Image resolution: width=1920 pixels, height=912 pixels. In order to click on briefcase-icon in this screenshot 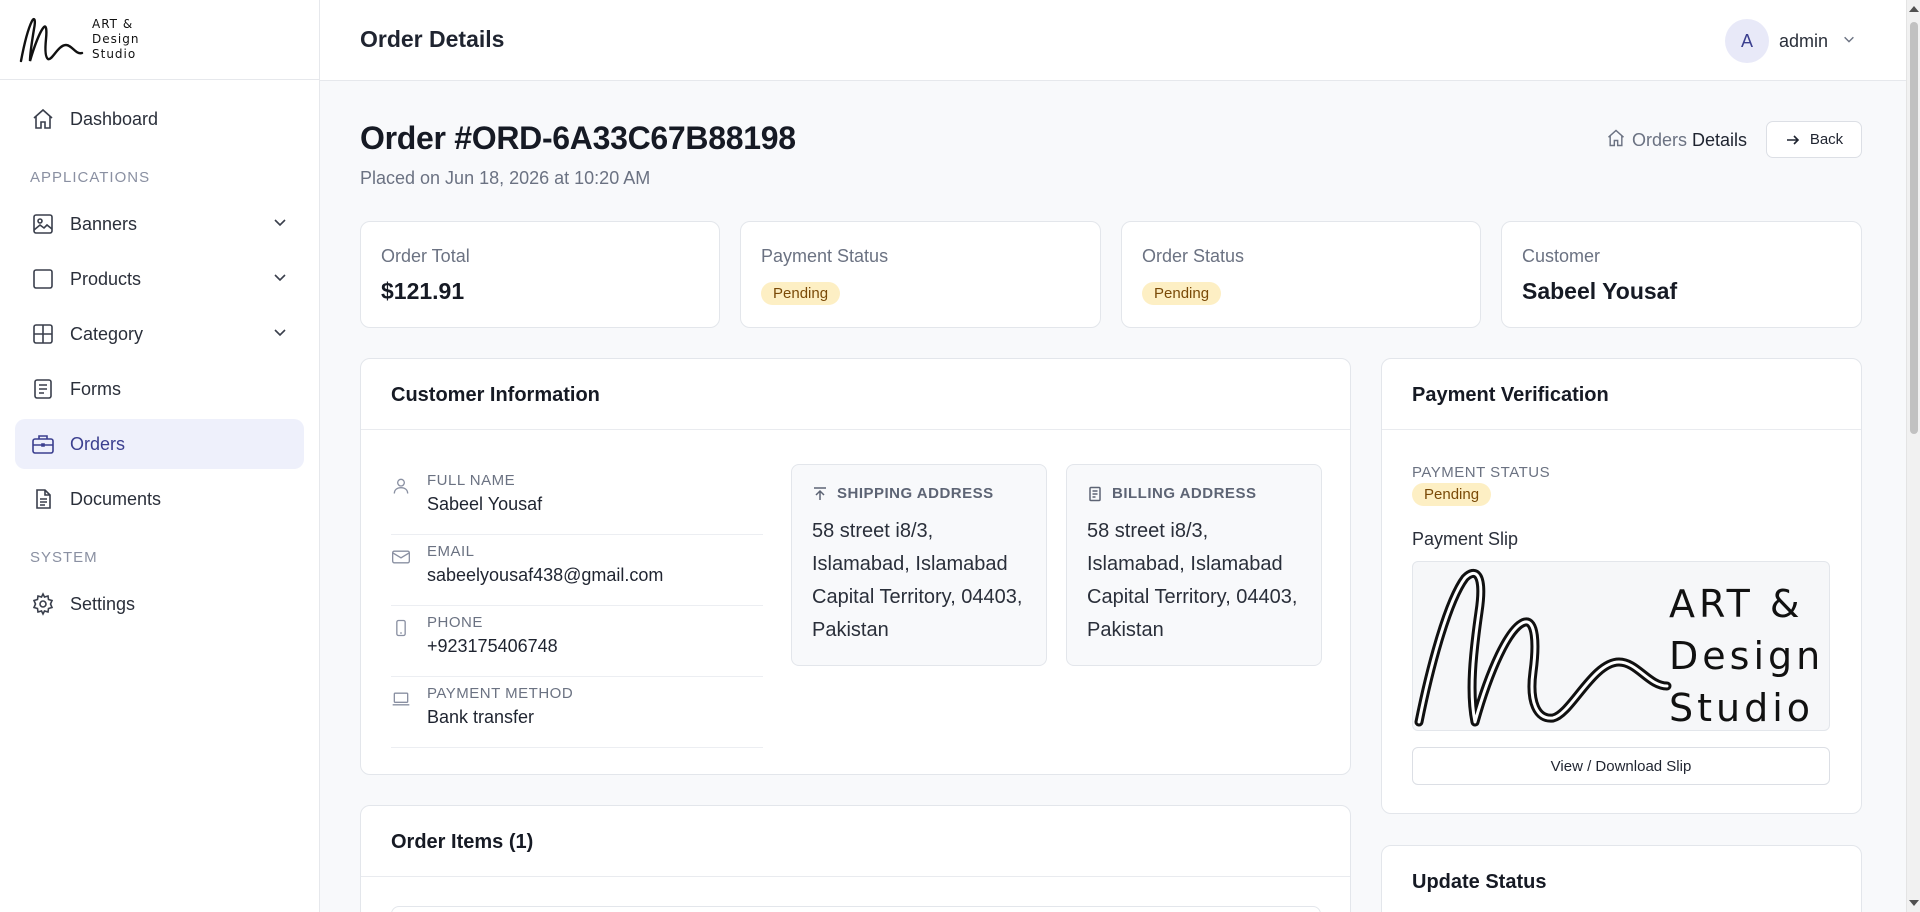, I will do `click(43, 444)`.